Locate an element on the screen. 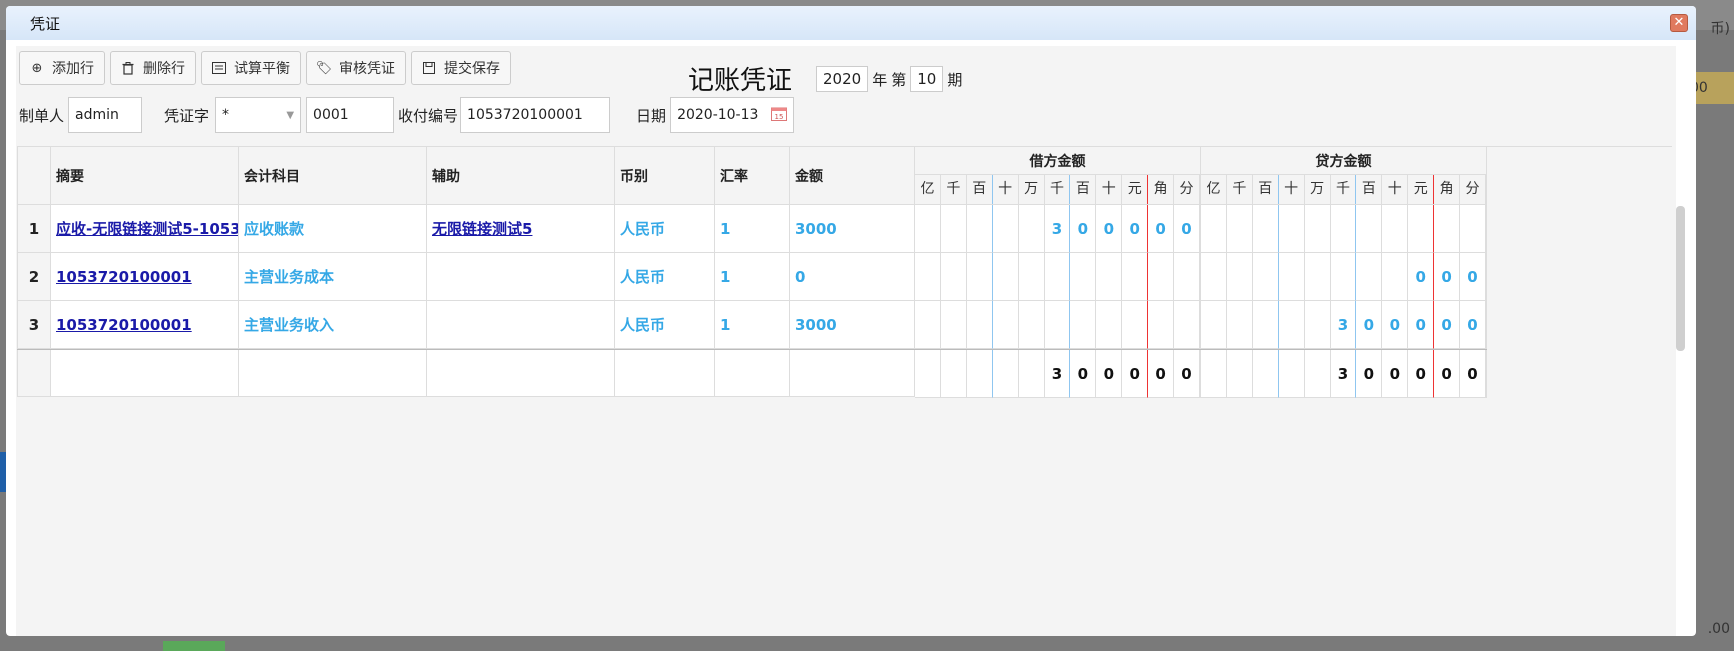 This screenshot has width=1734, height=651. trial-balance-button: 试算平衡 is located at coordinates (251, 68).